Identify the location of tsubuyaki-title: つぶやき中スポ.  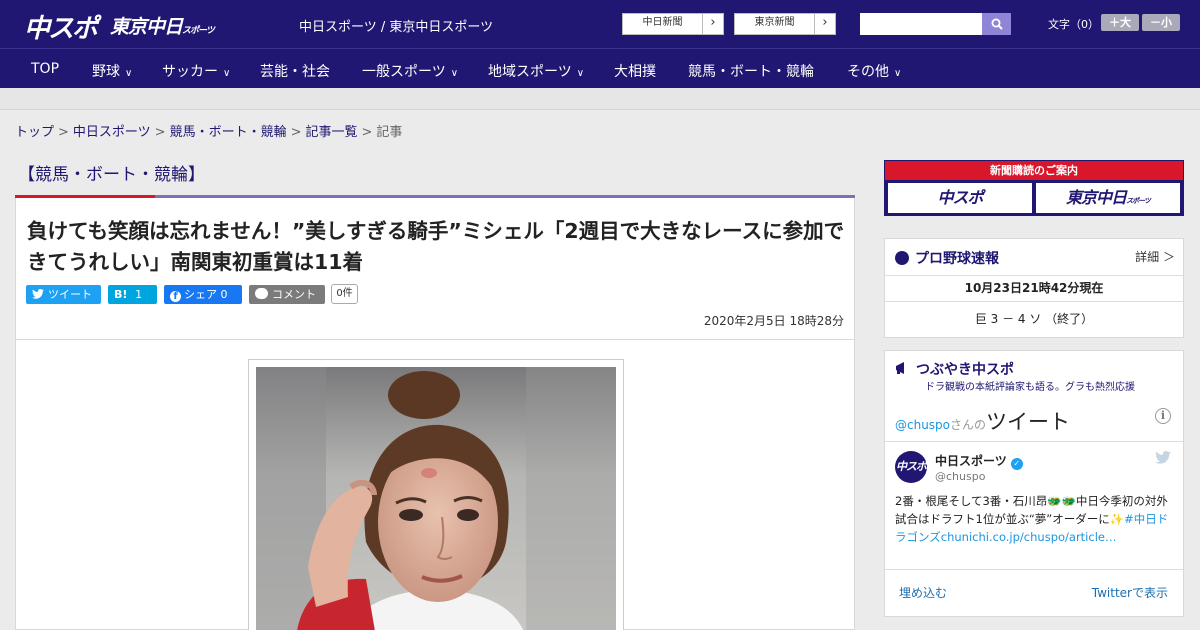
(954, 369).